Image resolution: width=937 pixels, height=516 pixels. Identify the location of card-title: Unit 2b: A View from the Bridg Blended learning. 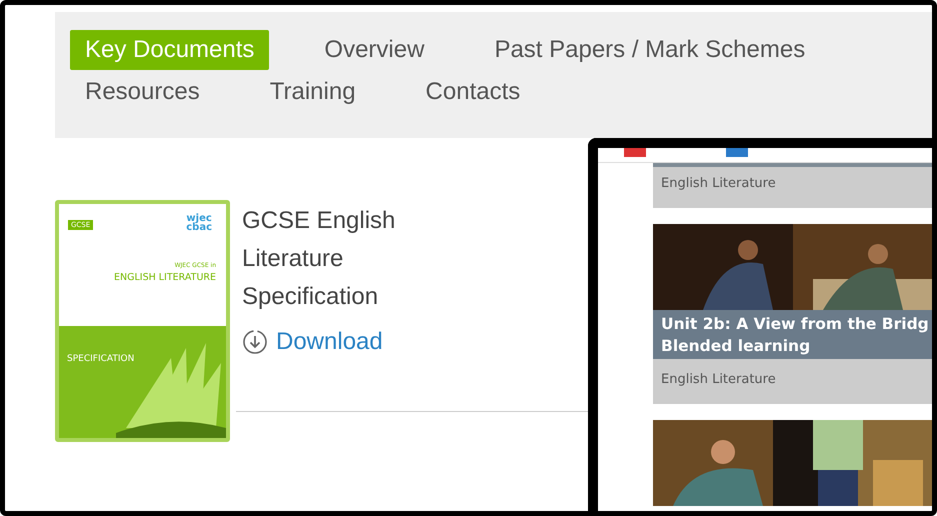
(792, 334).